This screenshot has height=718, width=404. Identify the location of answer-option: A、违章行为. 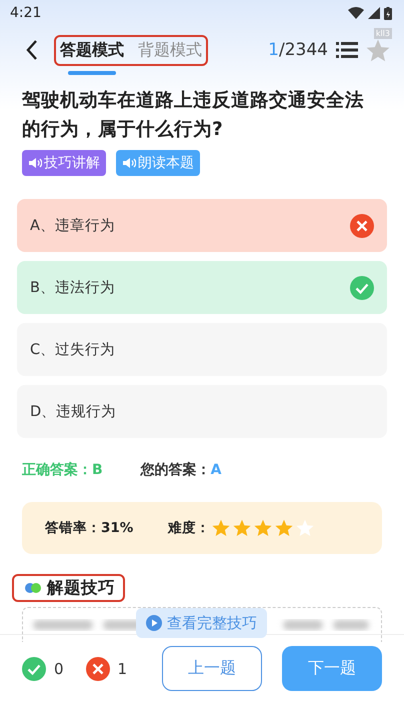
(202, 225).